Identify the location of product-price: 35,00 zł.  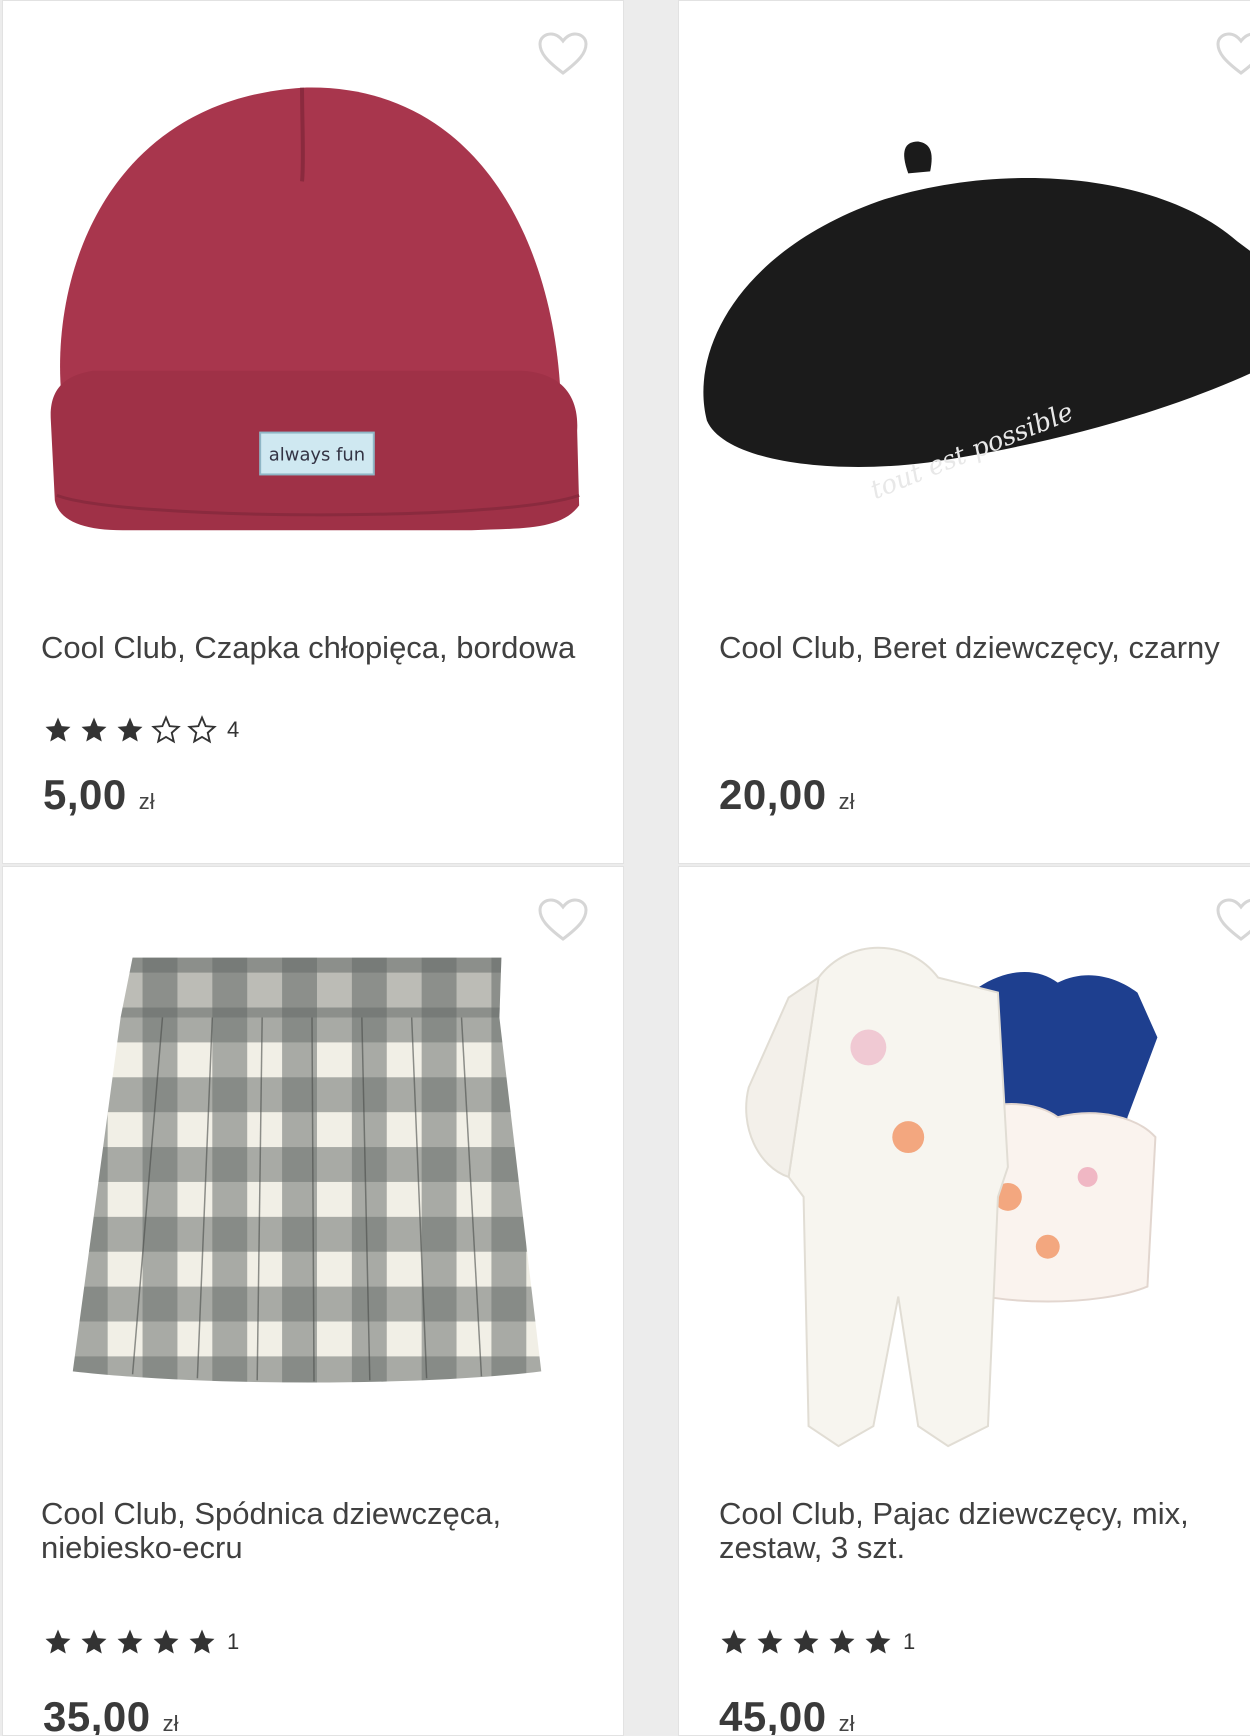
(111, 1714).